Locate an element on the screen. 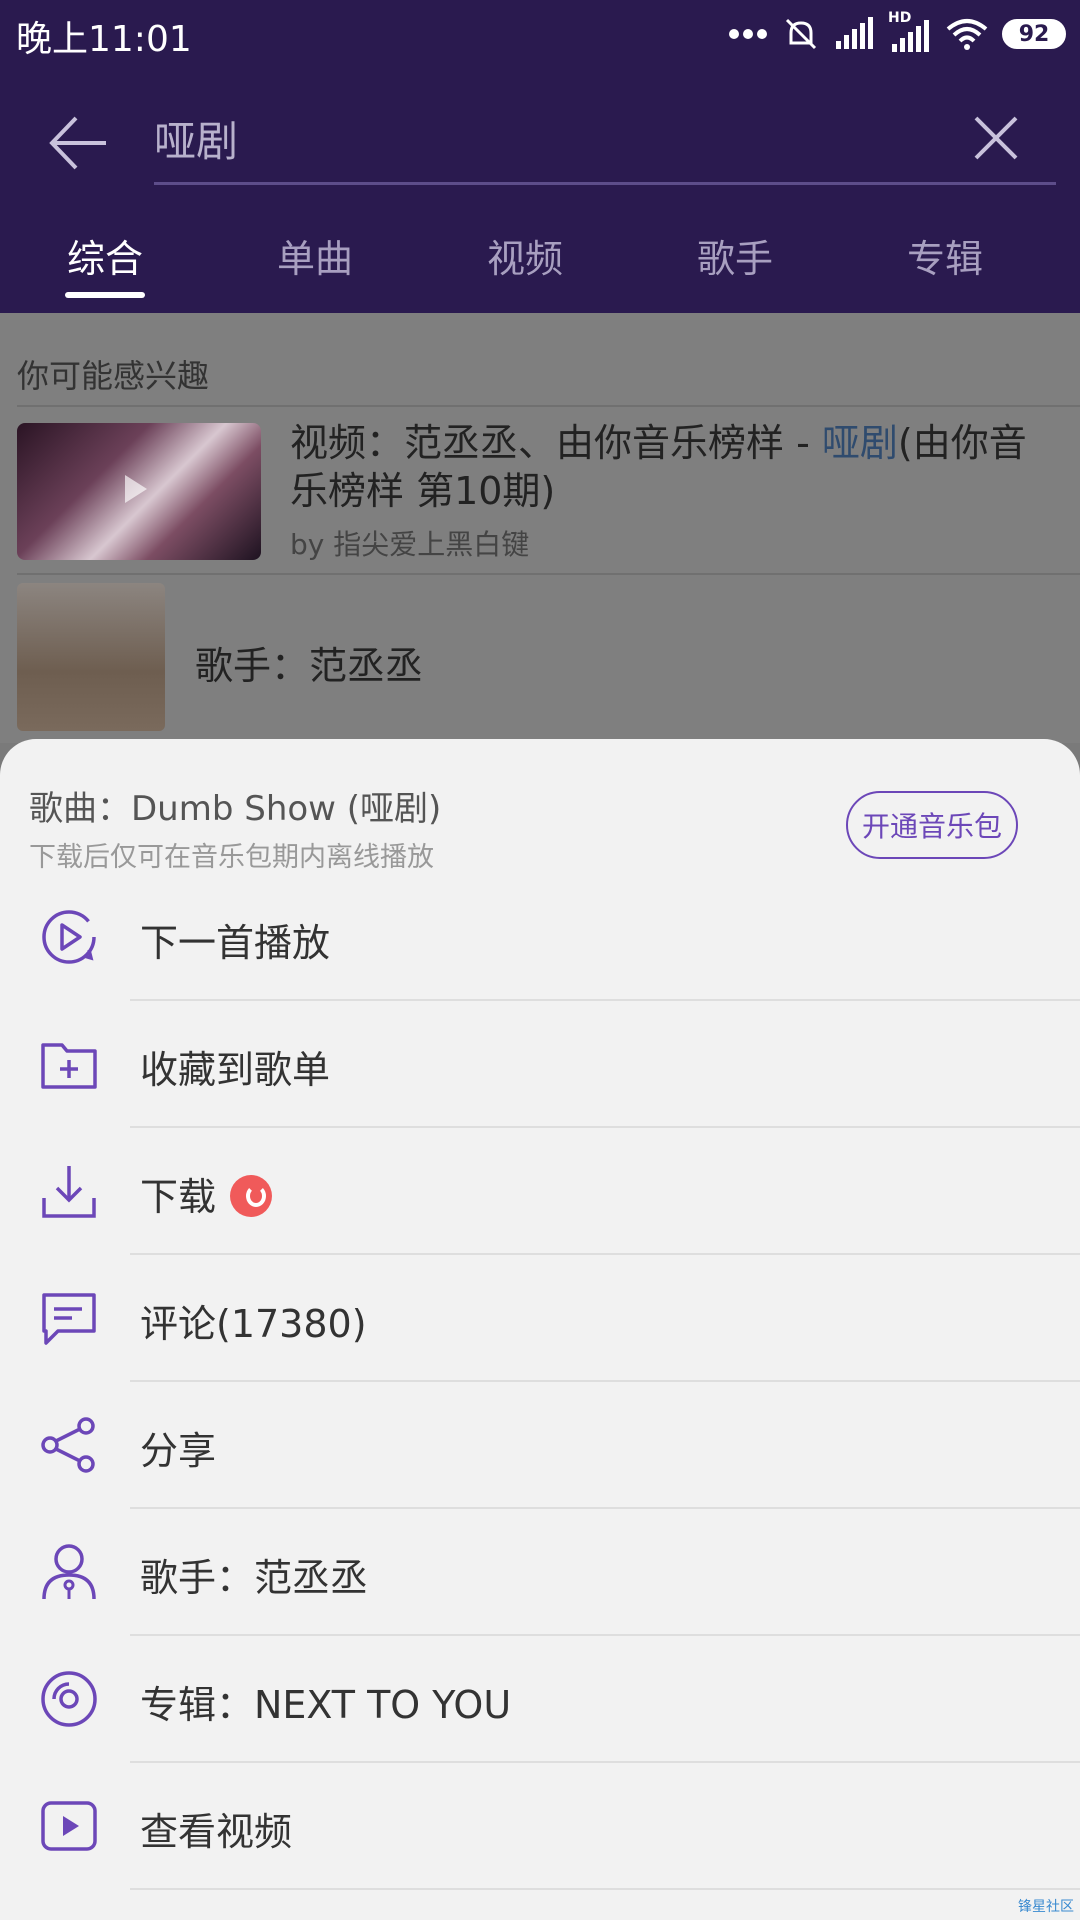  menu-item-label: 分享 is located at coordinates (178, 1451).